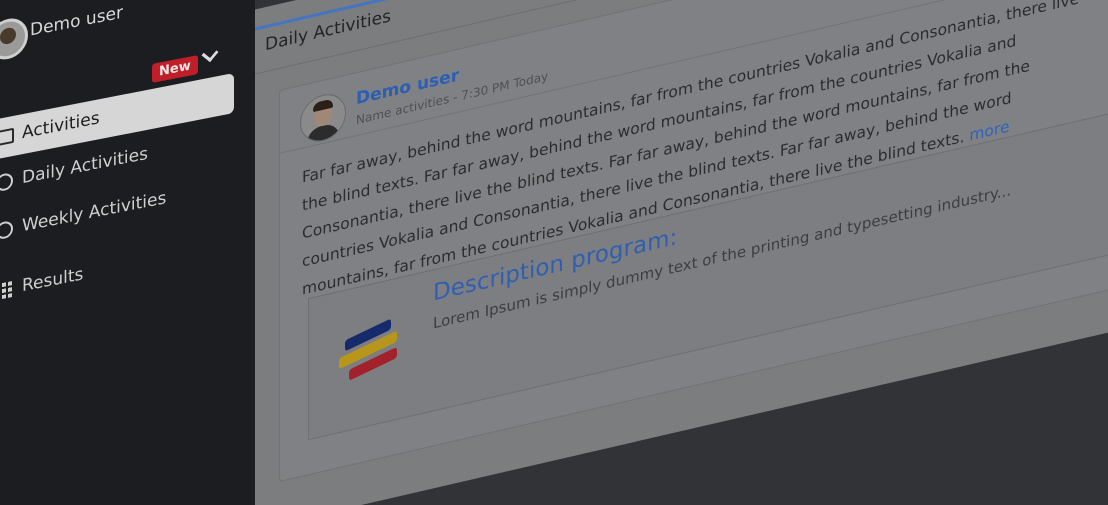  What do you see at coordinates (14, 39) in the screenshot?
I see `avatar` at bounding box center [14, 39].